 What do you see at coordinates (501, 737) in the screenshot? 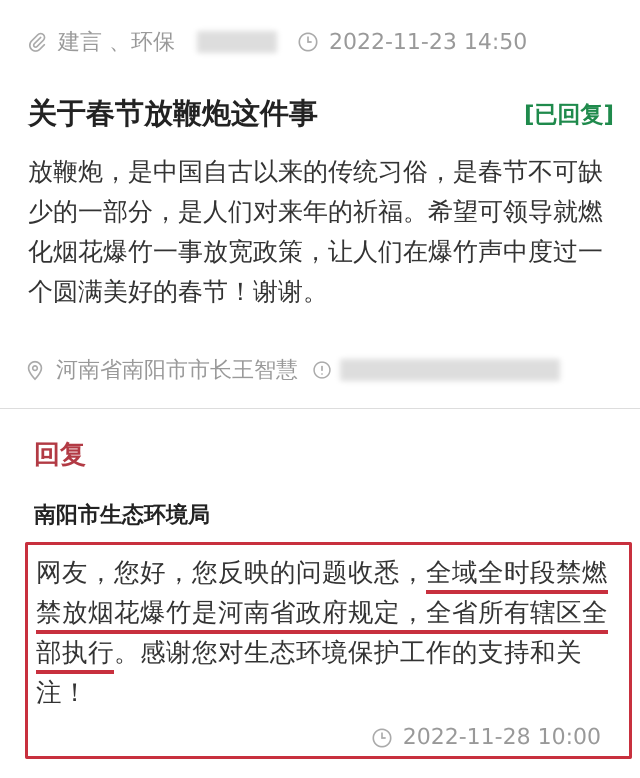
I see `reply-time: 2022-11-28 10:00` at bounding box center [501, 737].